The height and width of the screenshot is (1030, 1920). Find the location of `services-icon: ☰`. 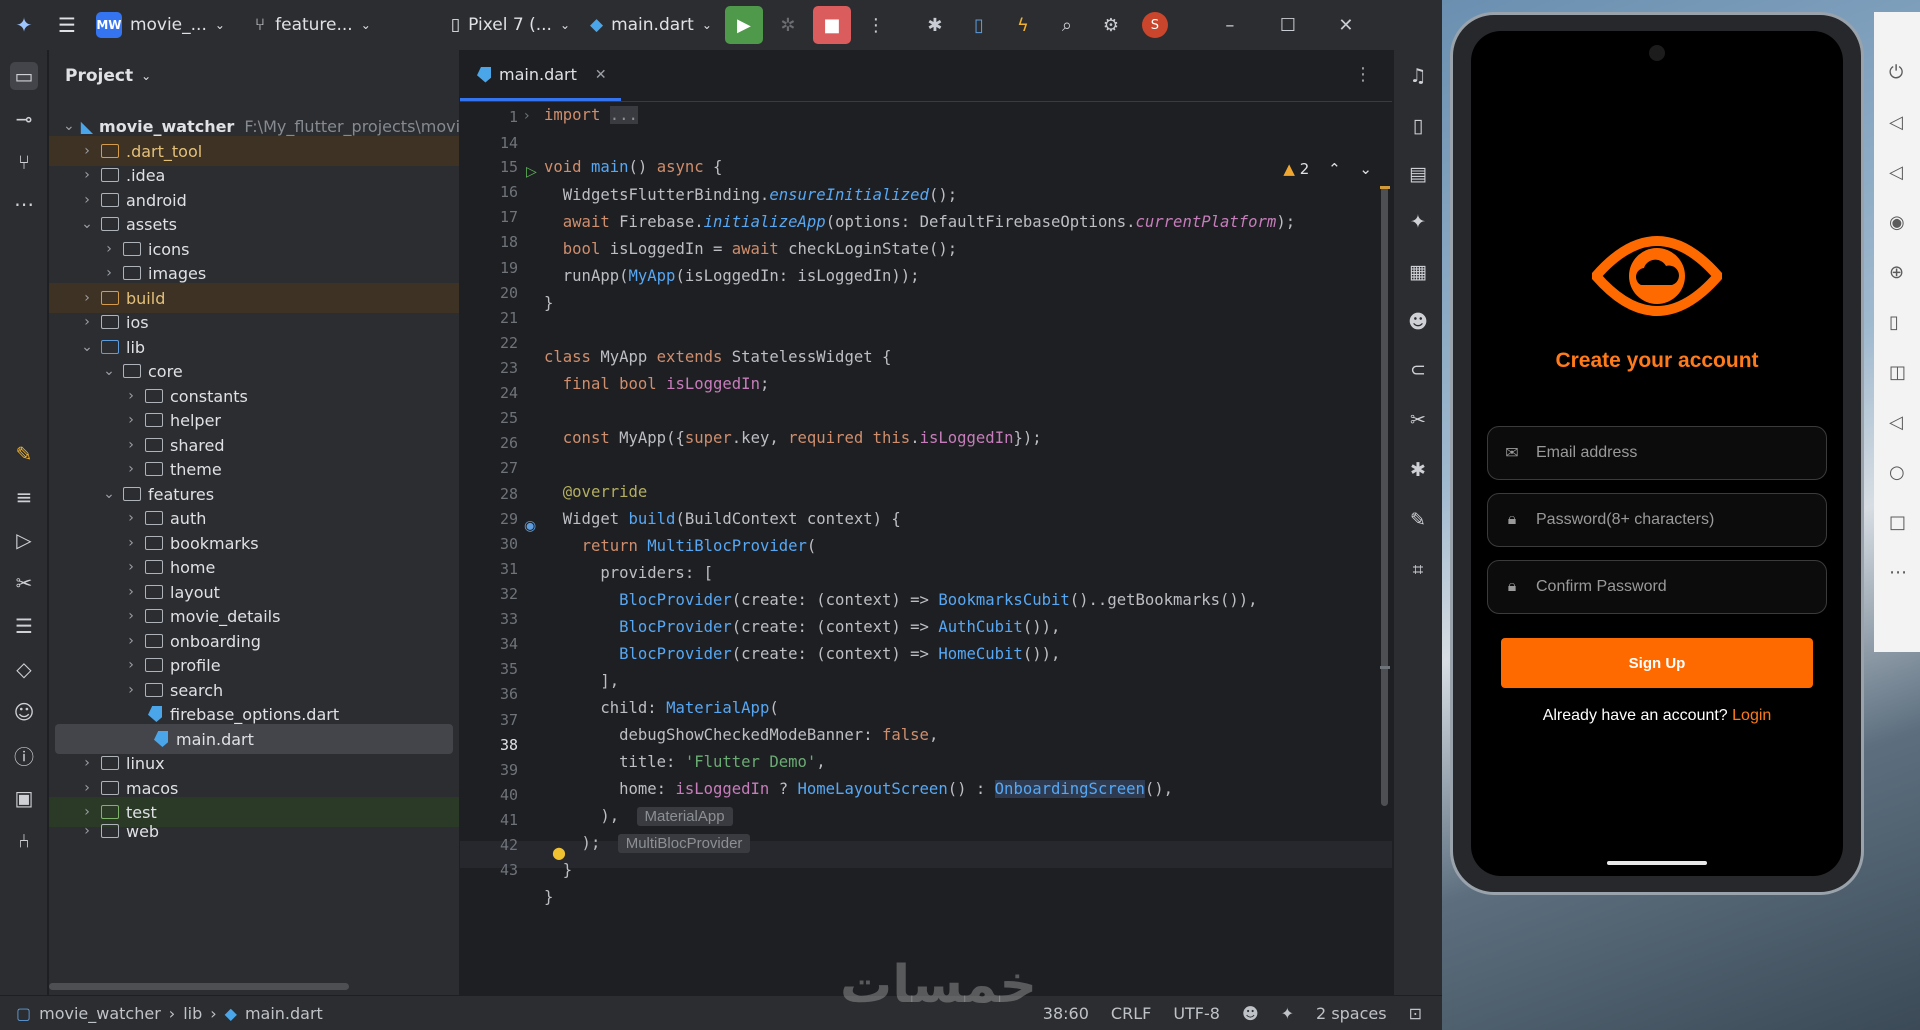

services-icon: ☰ is located at coordinates (24, 626).